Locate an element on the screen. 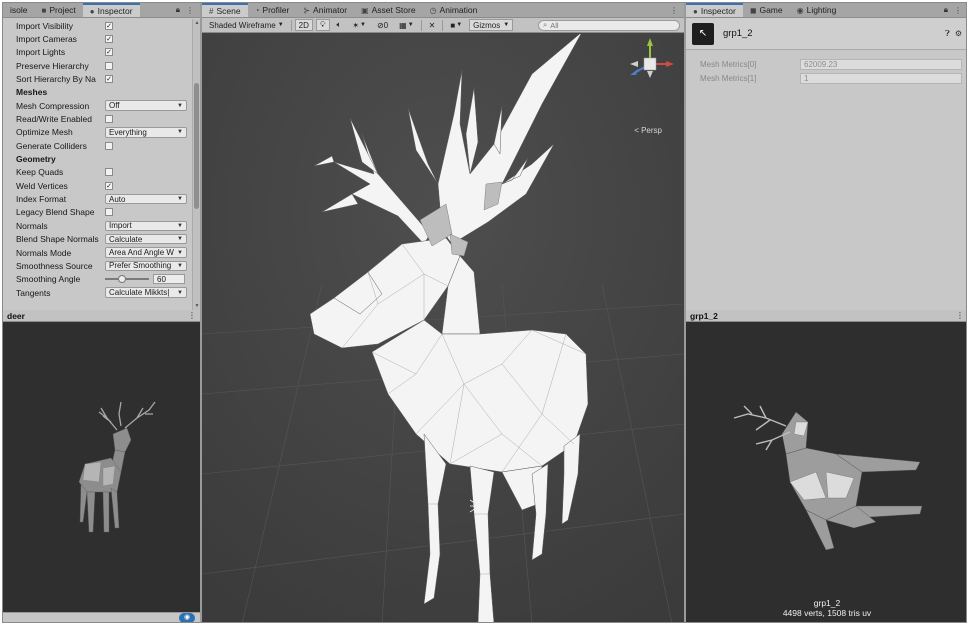  tangents-dropdown: Calculate Mikkts| ▼ is located at coordinates (146, 292).